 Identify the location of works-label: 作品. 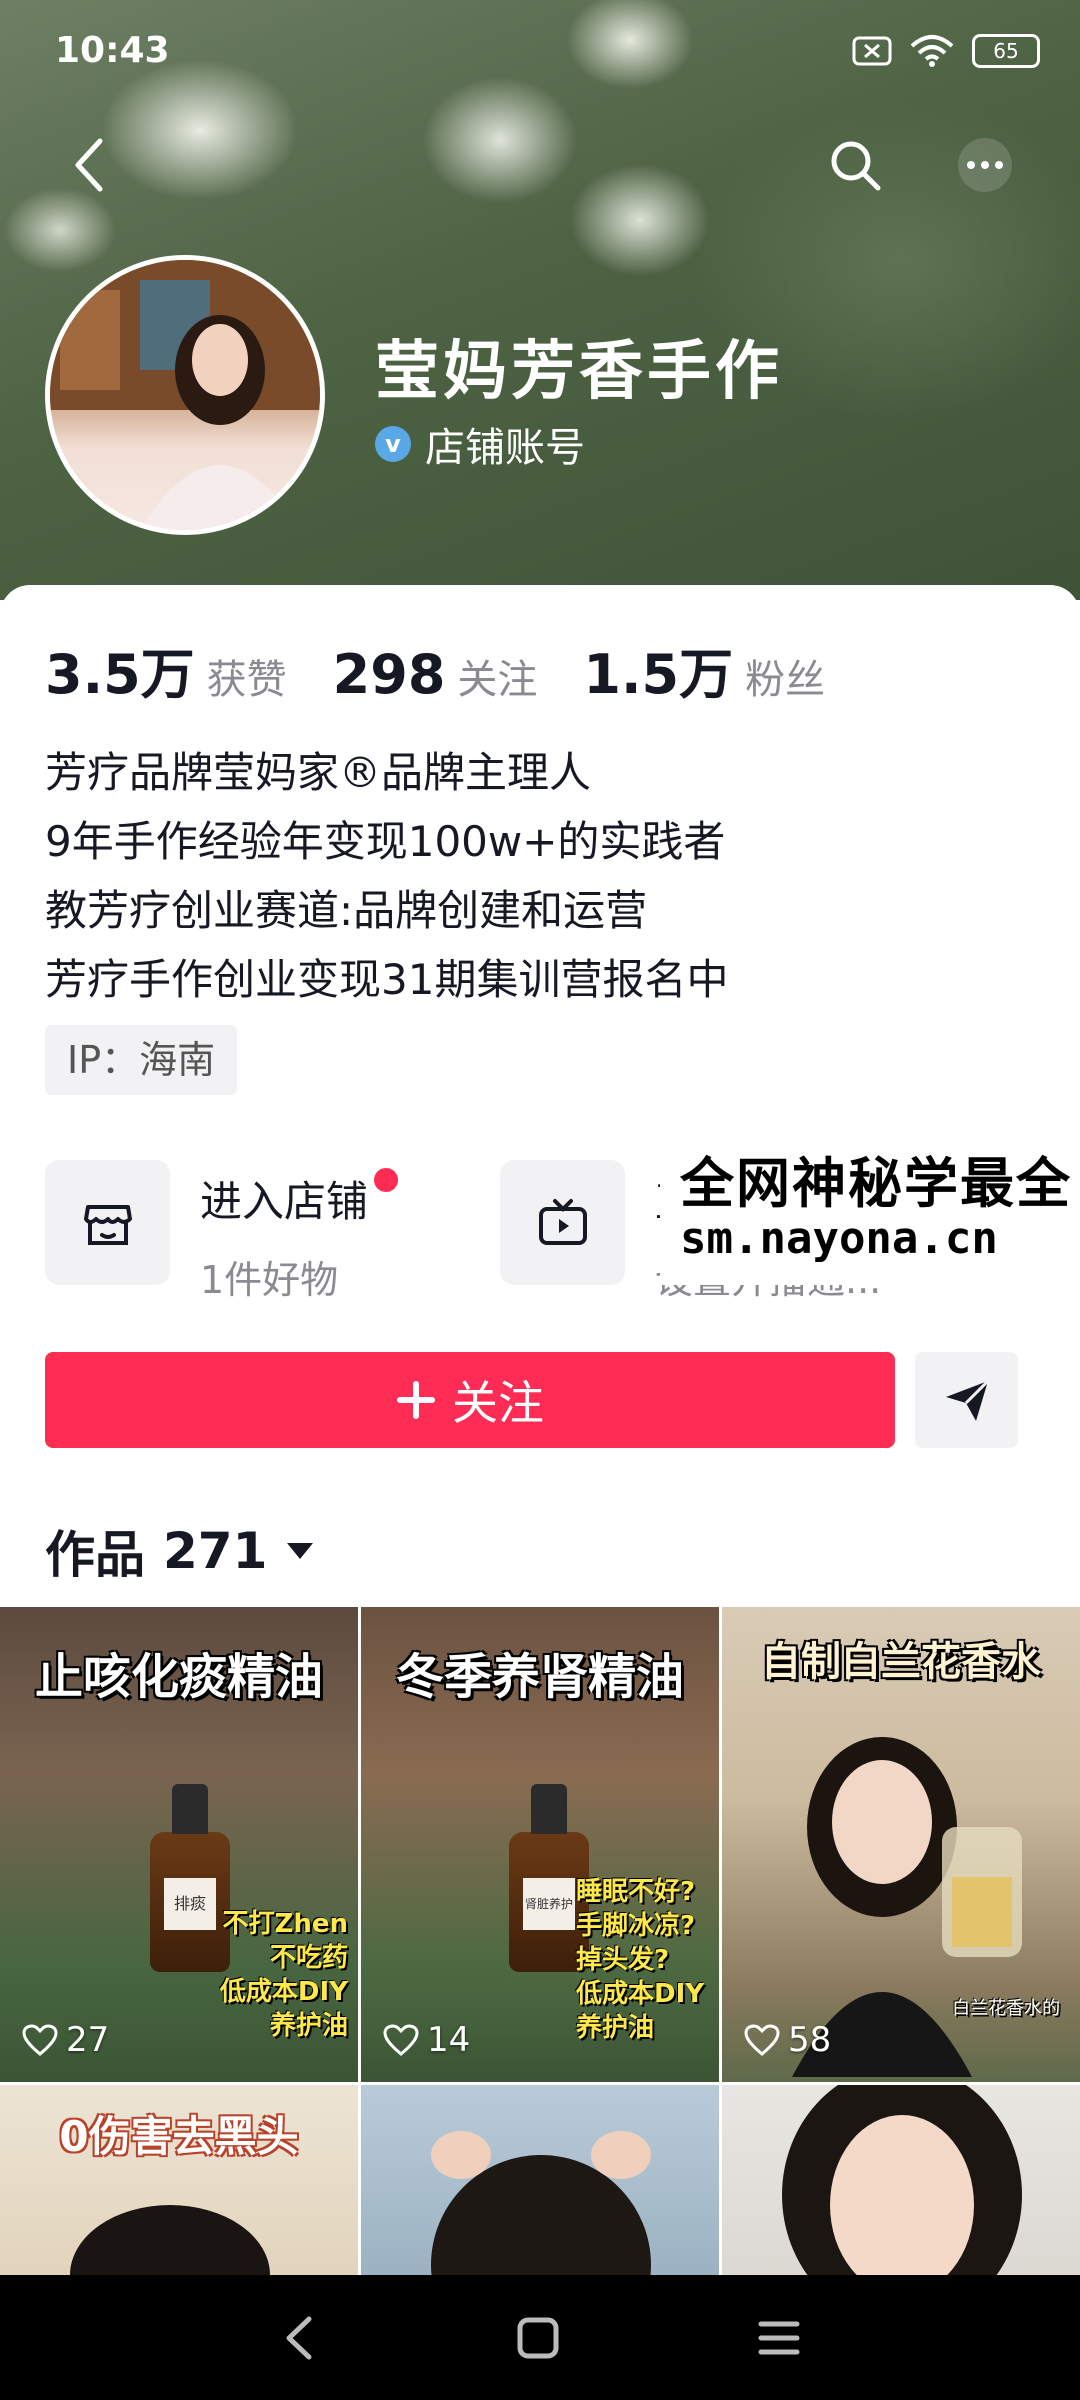
(95, 1555).